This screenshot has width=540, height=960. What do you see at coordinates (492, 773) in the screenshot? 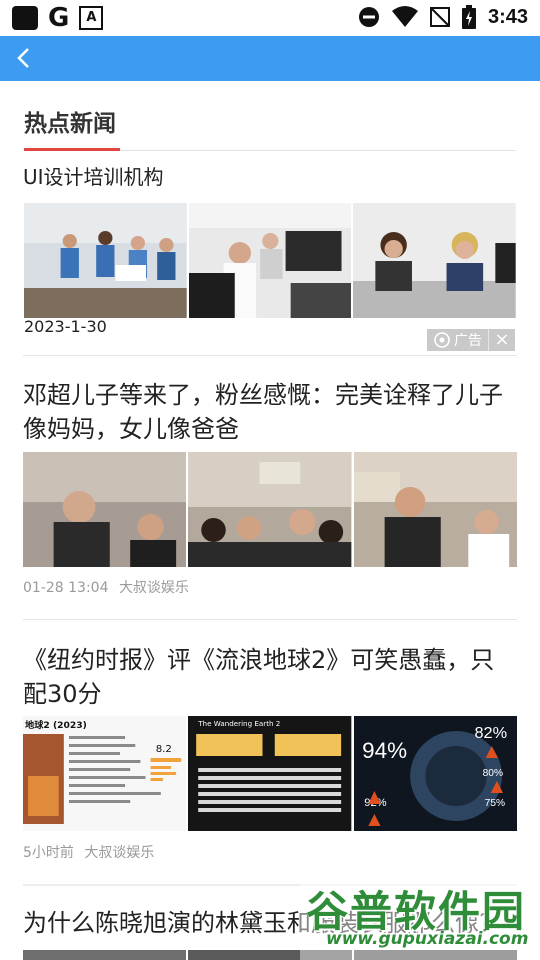
I see `poster-right-mid: 80%` at bounding box center [492, 773].